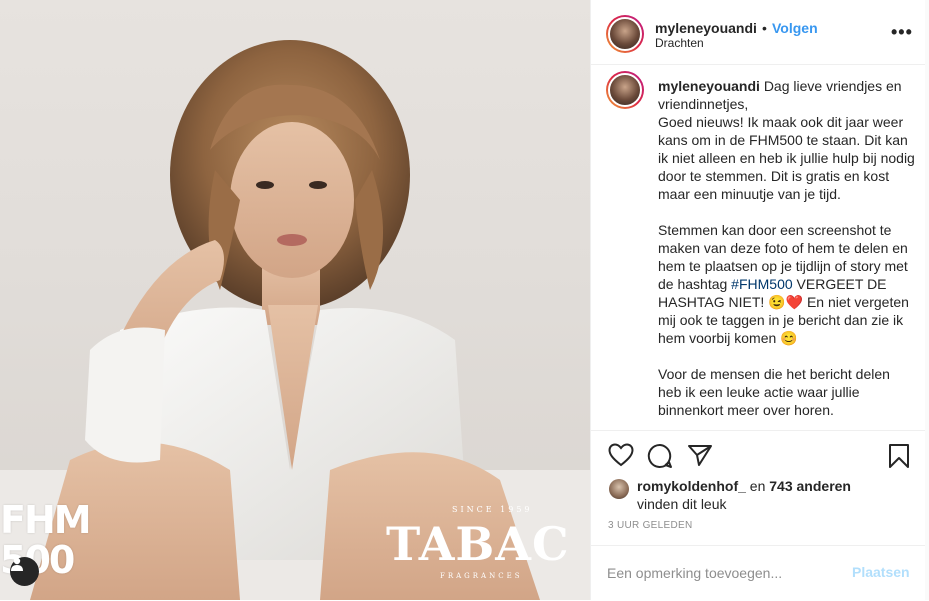  Describe the element at coordinates (650, 525) in the screenshot. I see `post-timestamp: 3 UUR GELEDEN` at that location.